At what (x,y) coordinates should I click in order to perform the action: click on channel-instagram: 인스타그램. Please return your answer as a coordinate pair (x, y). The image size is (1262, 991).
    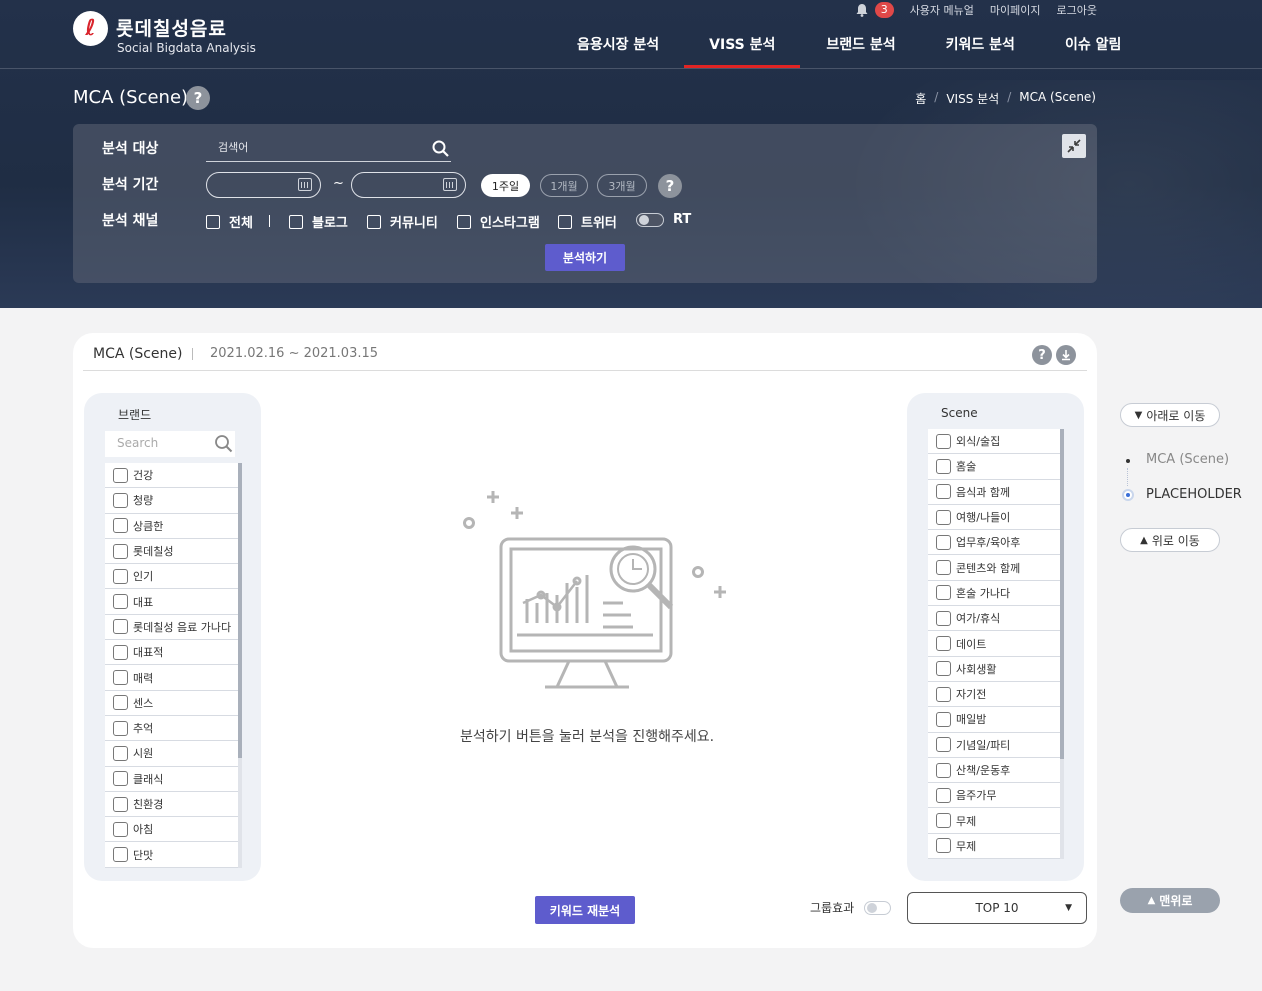
    Looking at the image, I should click on (498, 221).